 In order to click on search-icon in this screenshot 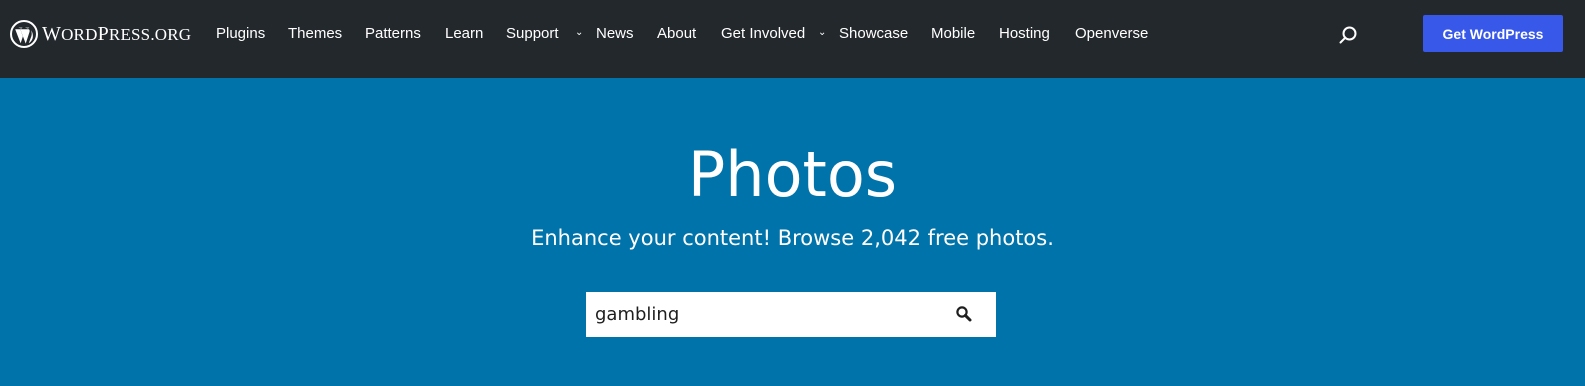, I will do `click(1348, 35)`.